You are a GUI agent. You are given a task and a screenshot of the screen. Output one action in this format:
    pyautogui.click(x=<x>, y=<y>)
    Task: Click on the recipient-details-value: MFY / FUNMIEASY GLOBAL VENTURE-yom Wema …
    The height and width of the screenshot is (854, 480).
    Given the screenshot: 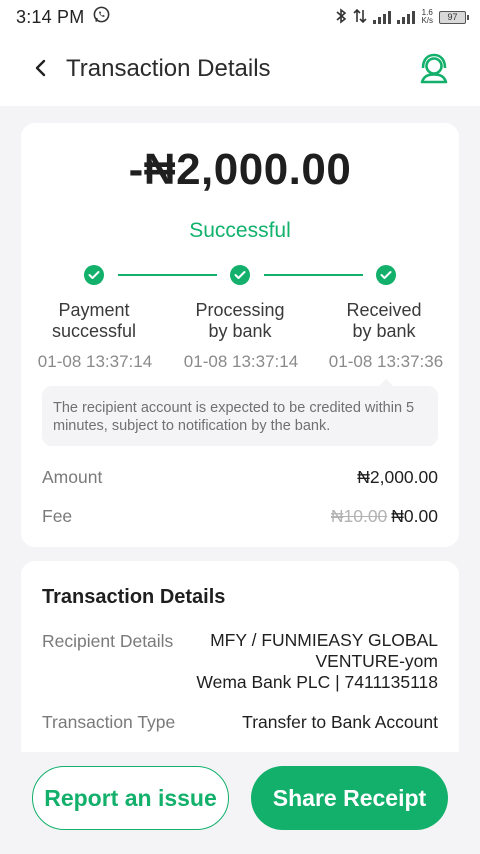 What is the action you would take?
    pyautogui.click(x=317, y=661)
    